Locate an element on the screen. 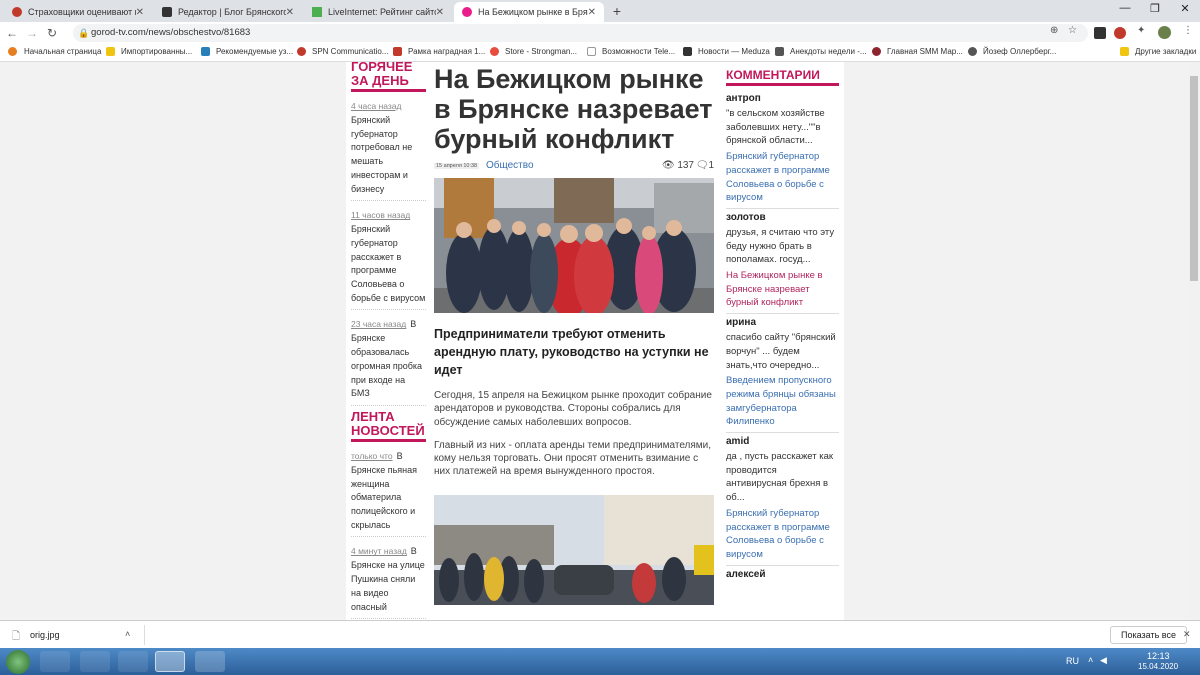 The width and height of the screenshot is (1200, 675). apps-icon is located at coordinates (15, 51).